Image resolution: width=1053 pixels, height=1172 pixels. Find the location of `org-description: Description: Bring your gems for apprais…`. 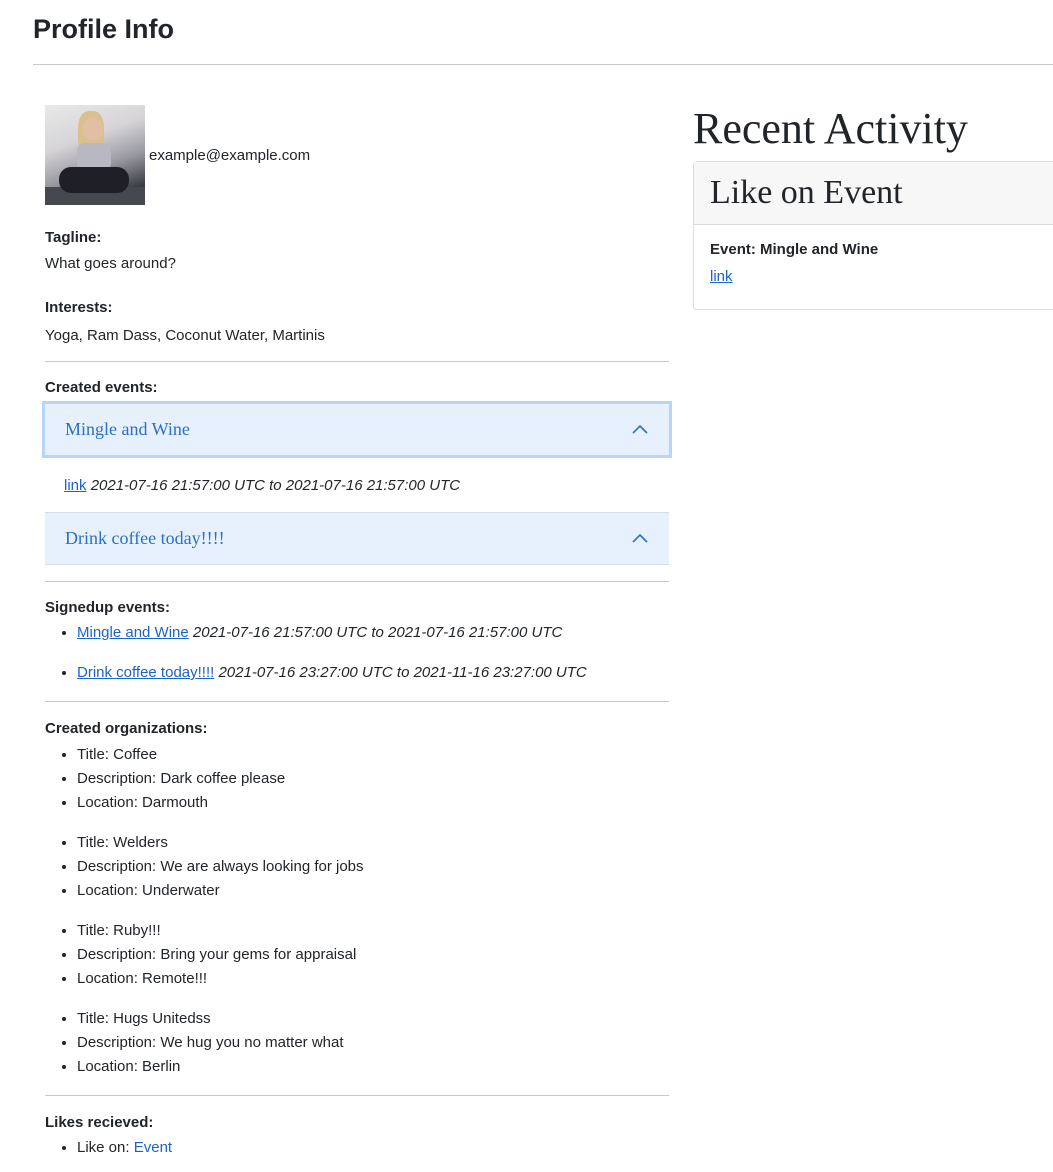

org-description: Description: Bring your gems for apprais… is located at coordinates (373, 955).